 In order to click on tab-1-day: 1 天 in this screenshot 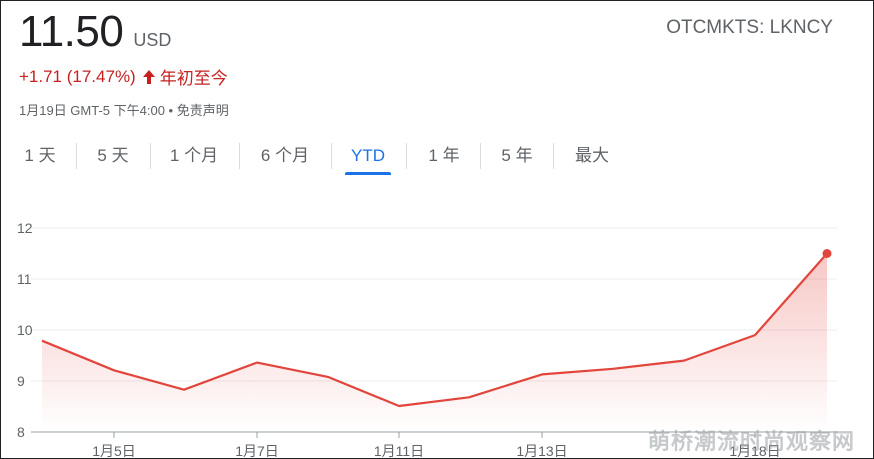, I will do `click(40, 156)`.